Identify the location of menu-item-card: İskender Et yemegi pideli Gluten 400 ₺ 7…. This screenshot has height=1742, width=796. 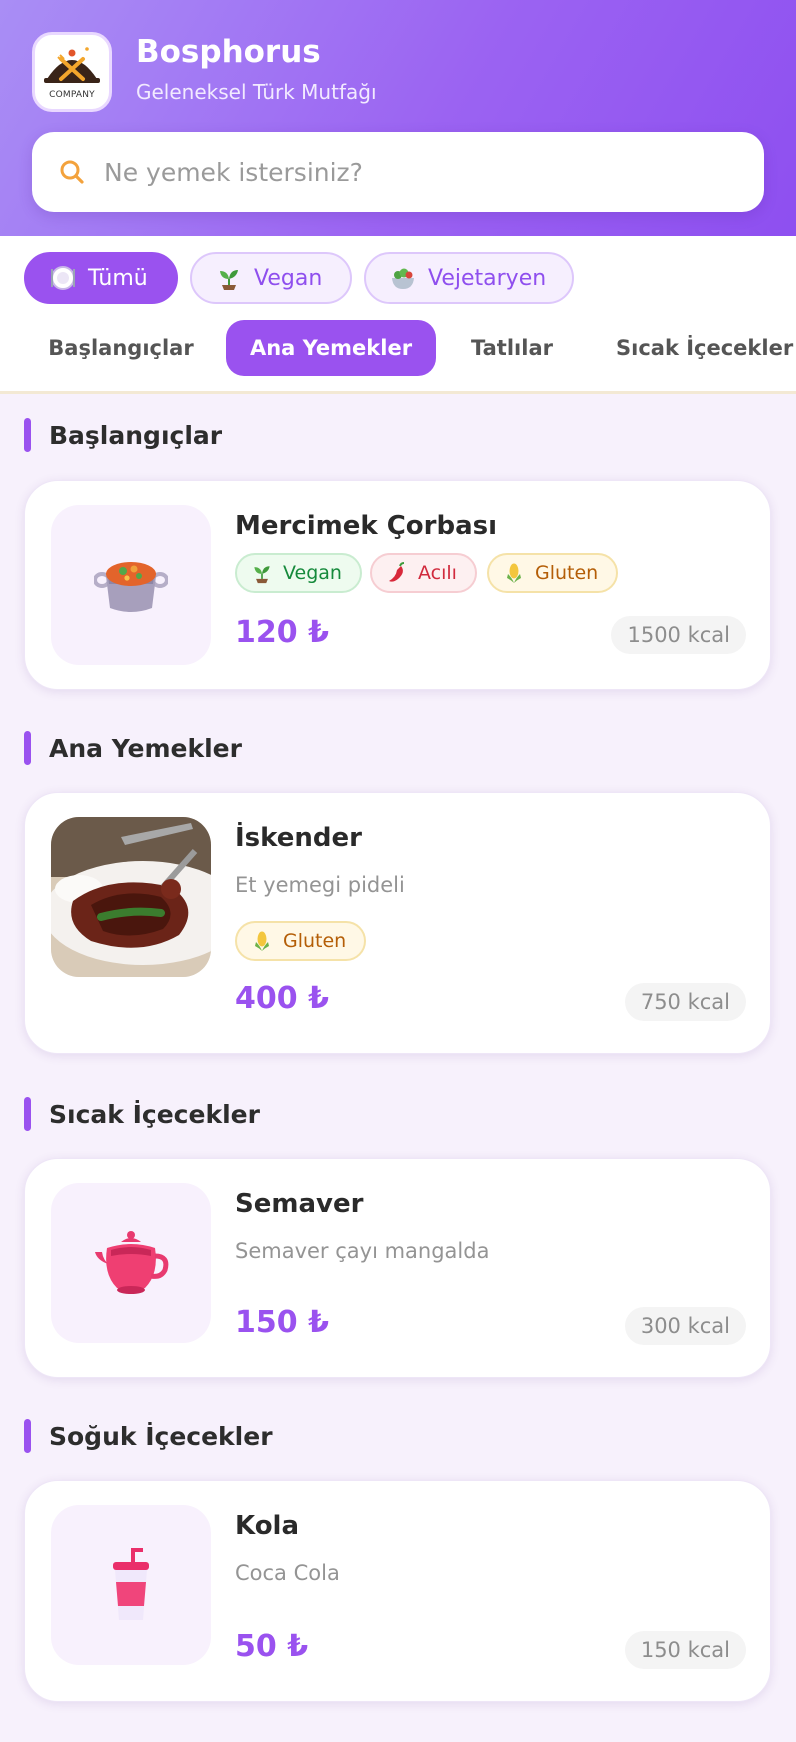
(397, 923).